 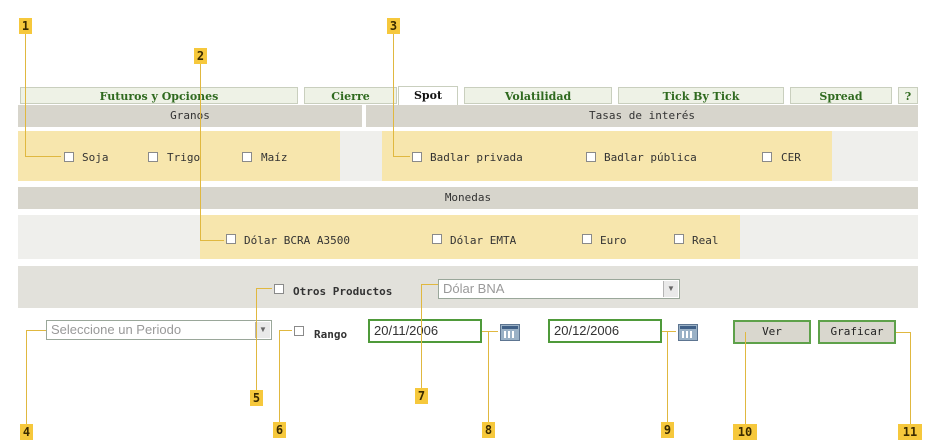 I want to click on callout-8-line, so click(x=488, y=377).